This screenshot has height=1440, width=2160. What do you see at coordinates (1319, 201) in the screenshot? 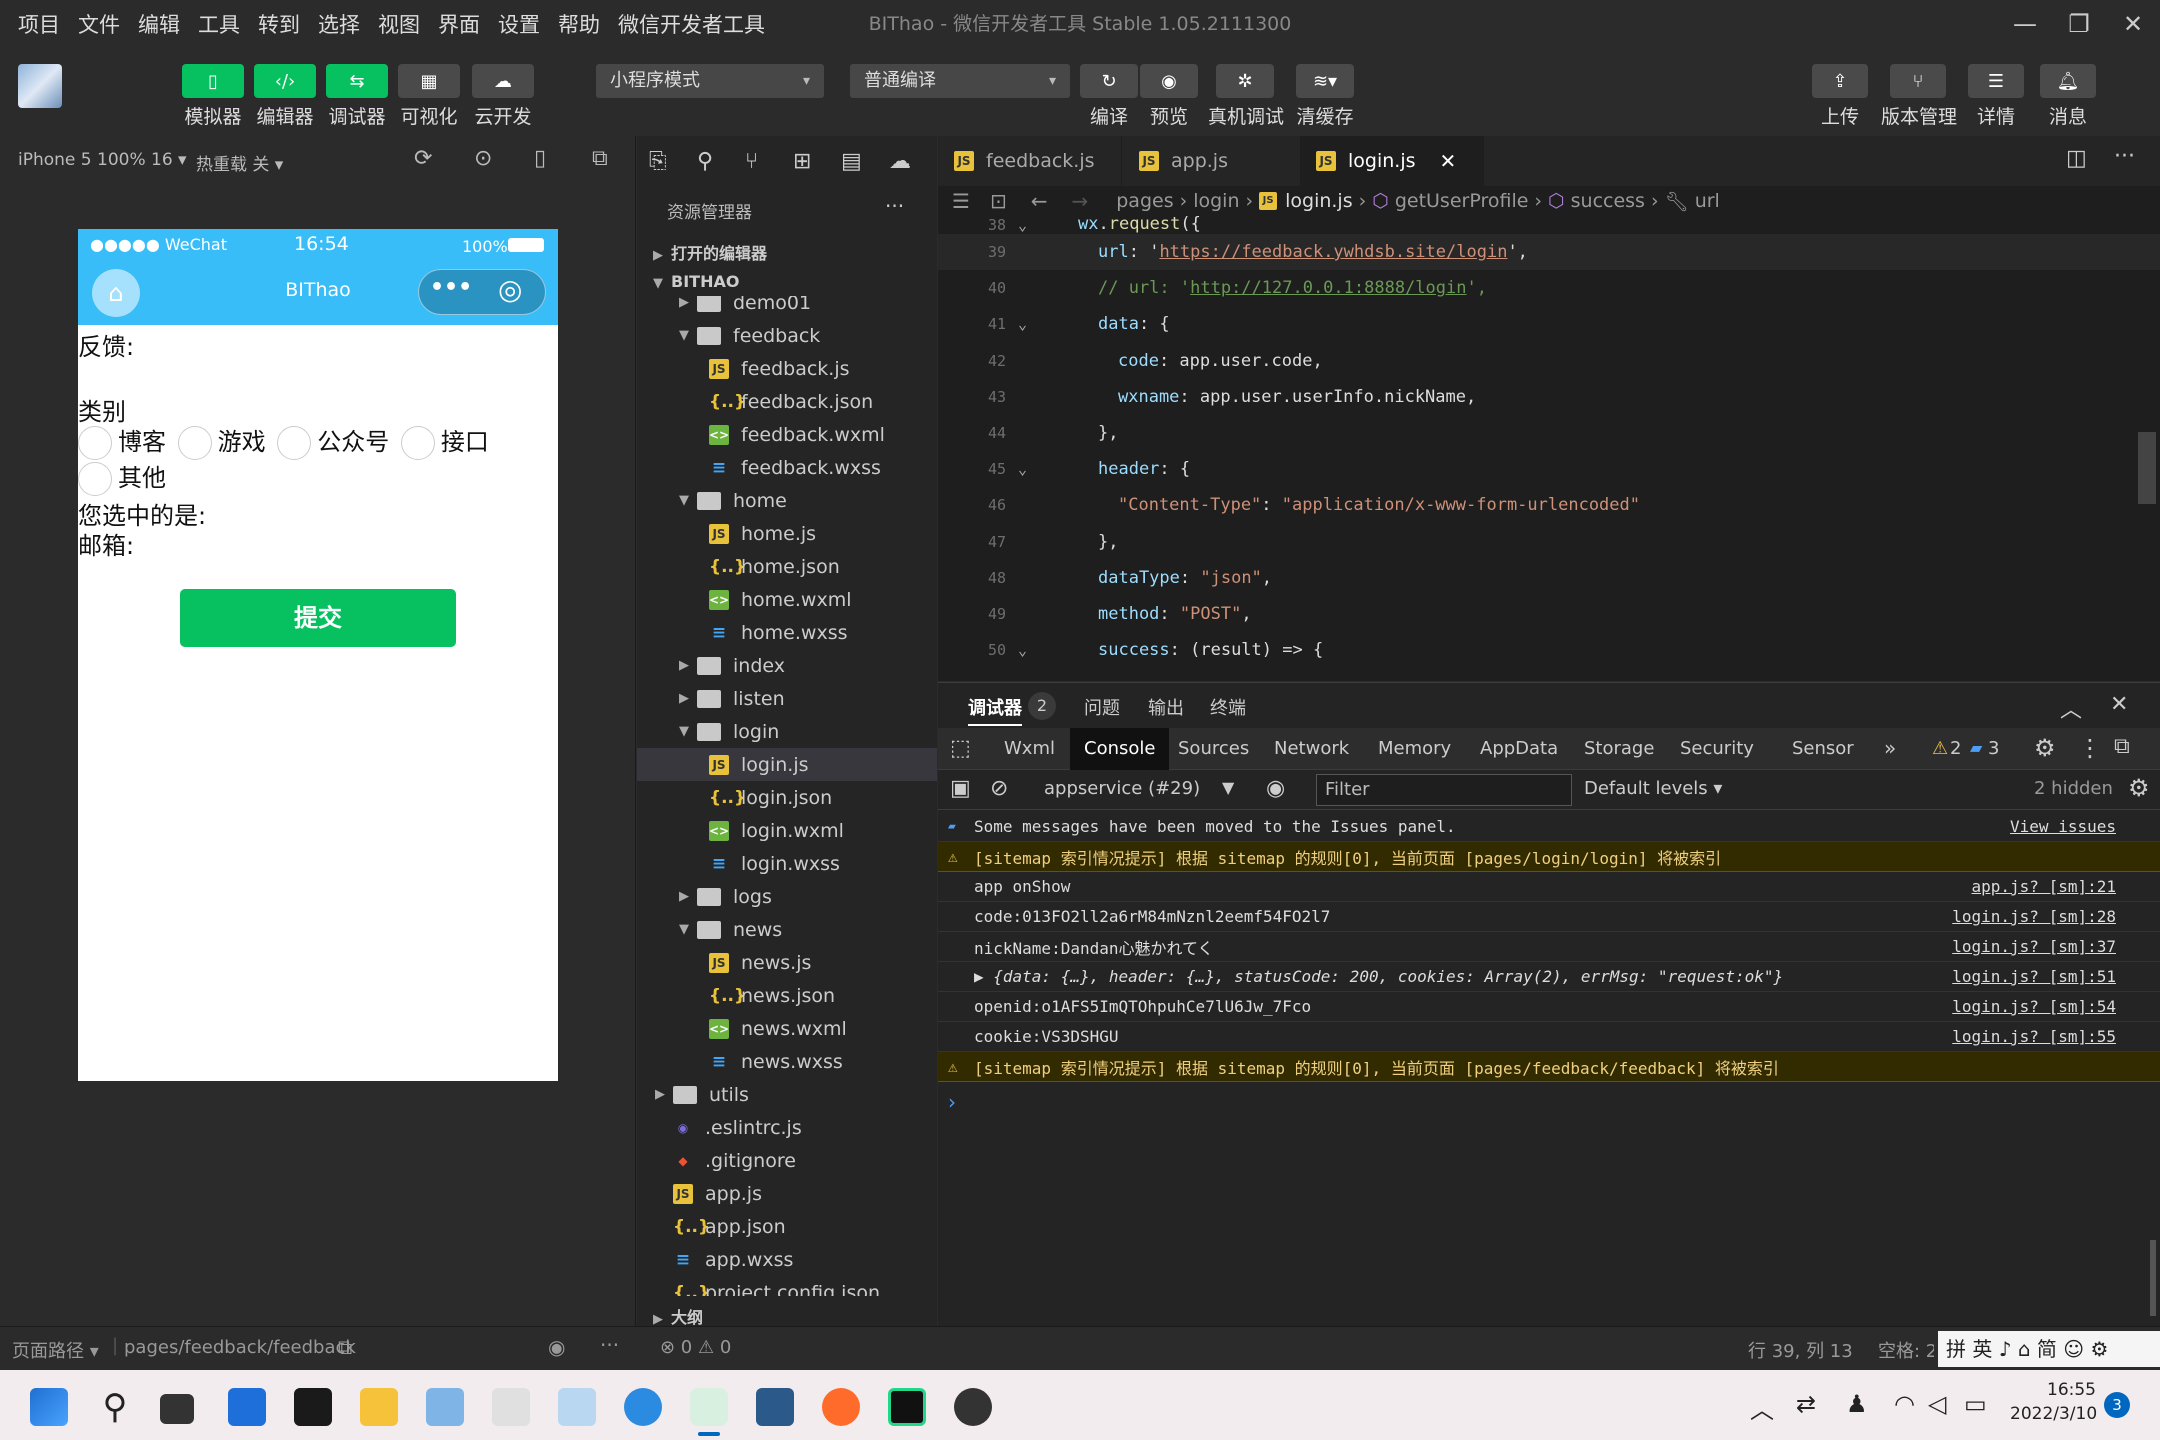
I see `breadcrumb-item: login.js` at bounding box center [1319, 201].